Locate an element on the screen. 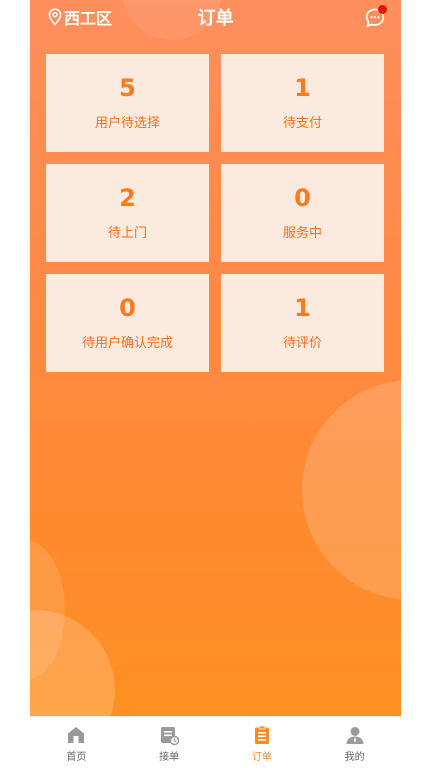 This screenshot has width=432, height=768. order-clipboard-icon is located at coordinates (261, 734).